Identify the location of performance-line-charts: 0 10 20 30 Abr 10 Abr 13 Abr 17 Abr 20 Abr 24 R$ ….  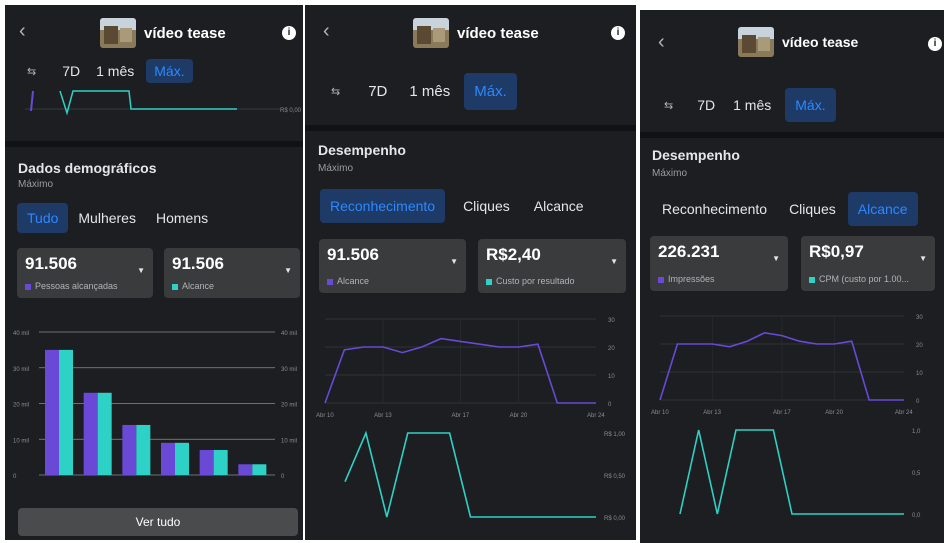
(471, 420).